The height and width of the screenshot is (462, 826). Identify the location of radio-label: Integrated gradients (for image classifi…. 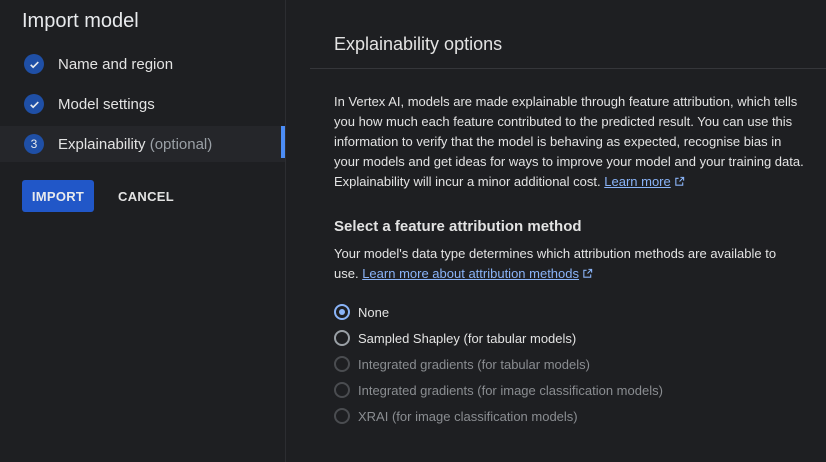
(510, 390).